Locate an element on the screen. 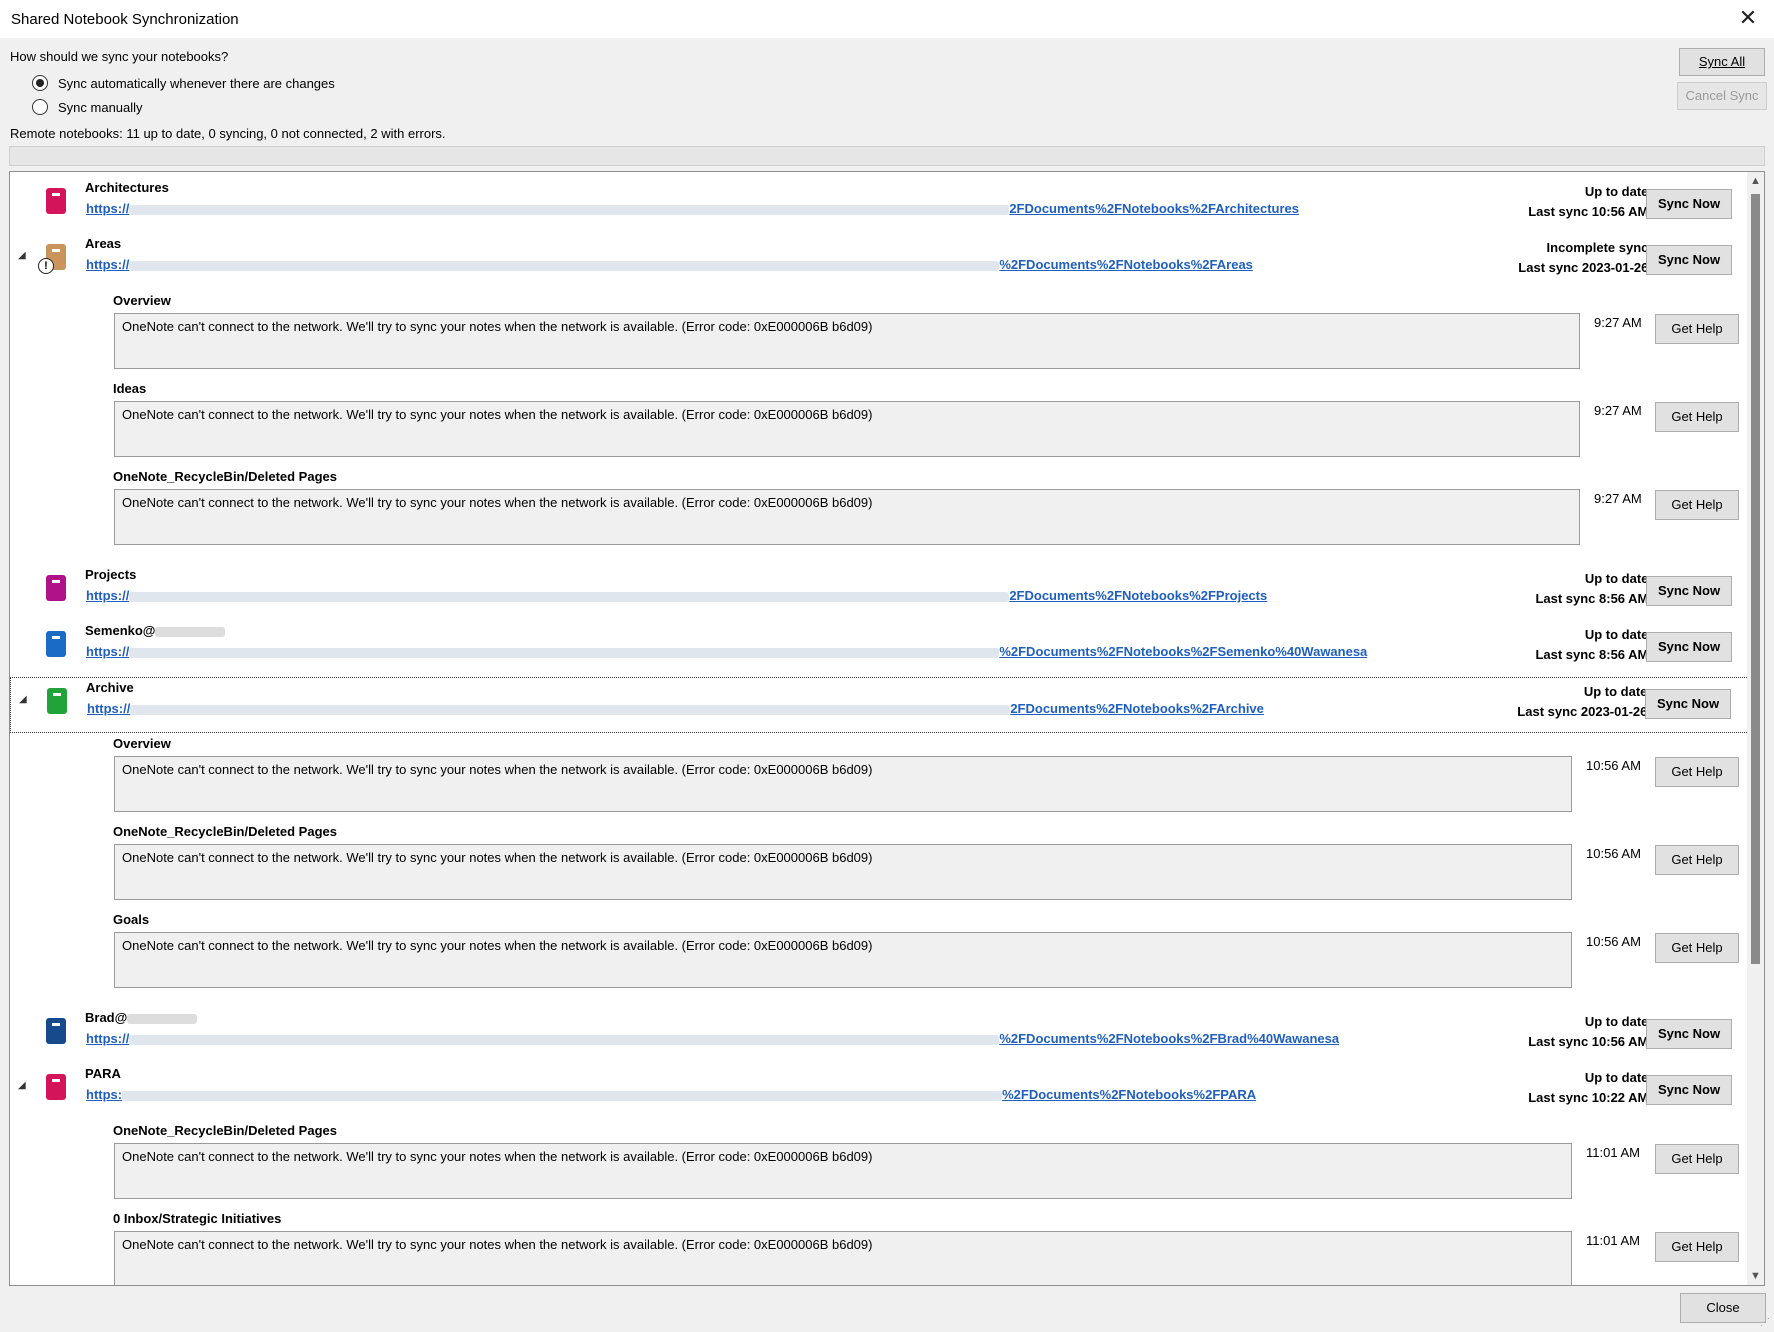 This screenshot has height=1332, width=1774. resize-grip-icon: ⋰ is located at coordinates (1765, 1322).